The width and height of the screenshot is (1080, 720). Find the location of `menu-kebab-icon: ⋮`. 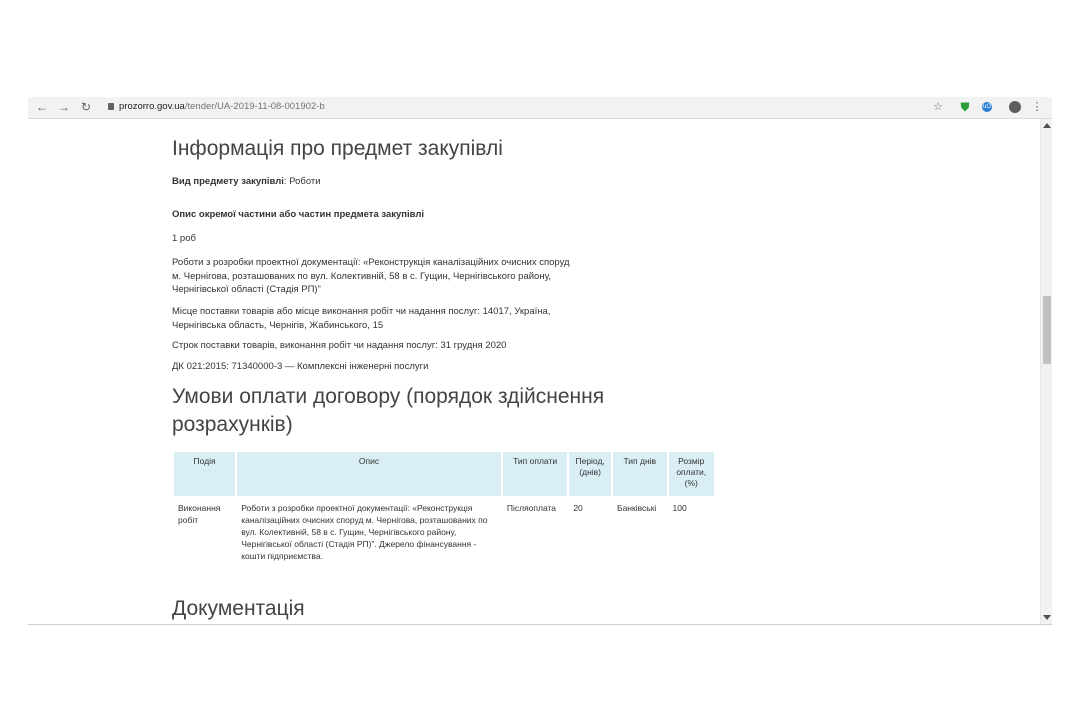

menu-kebab-icon: ⋮ is located at coordinates (1037, 107).